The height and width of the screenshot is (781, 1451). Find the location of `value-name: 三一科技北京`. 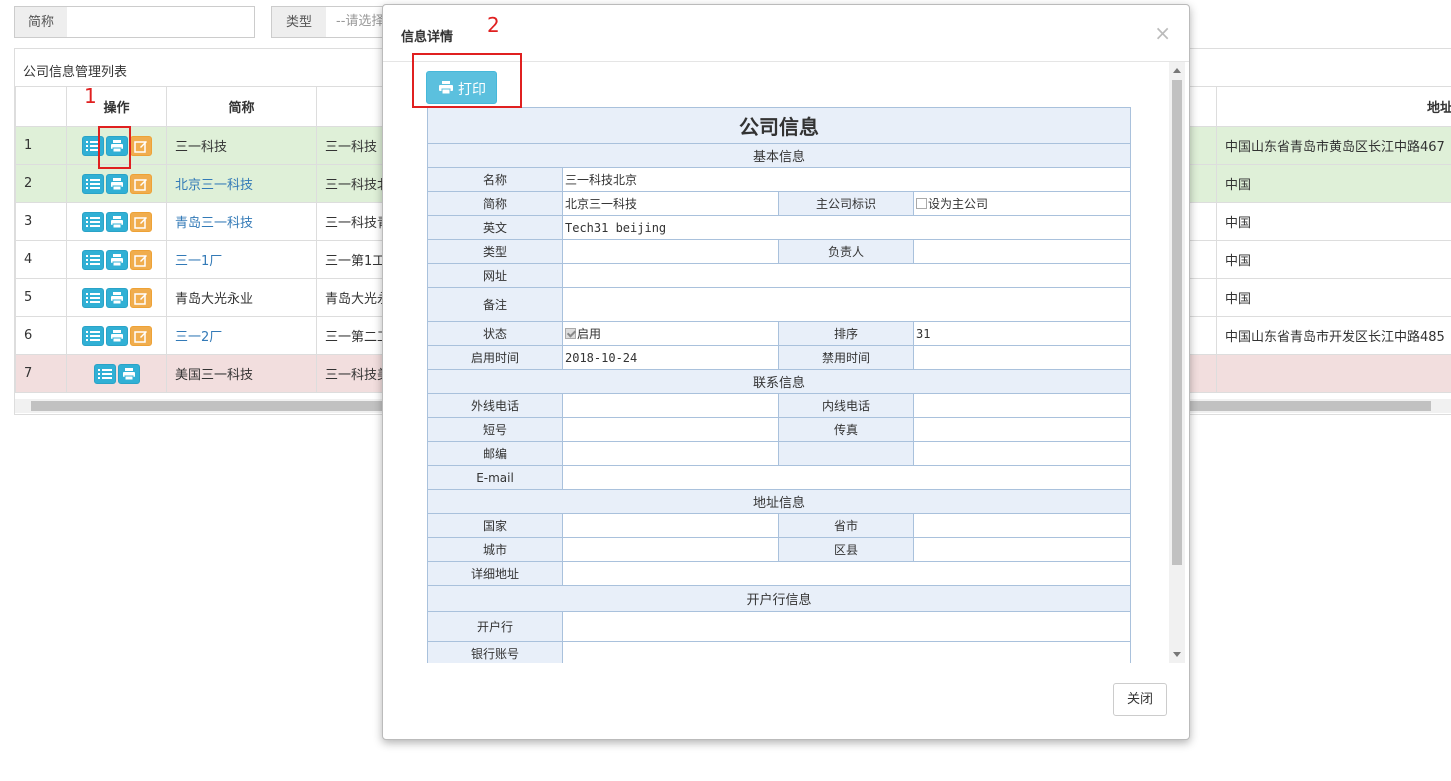

value-name: 三一科技北京 is located at coordinates (846, 179).